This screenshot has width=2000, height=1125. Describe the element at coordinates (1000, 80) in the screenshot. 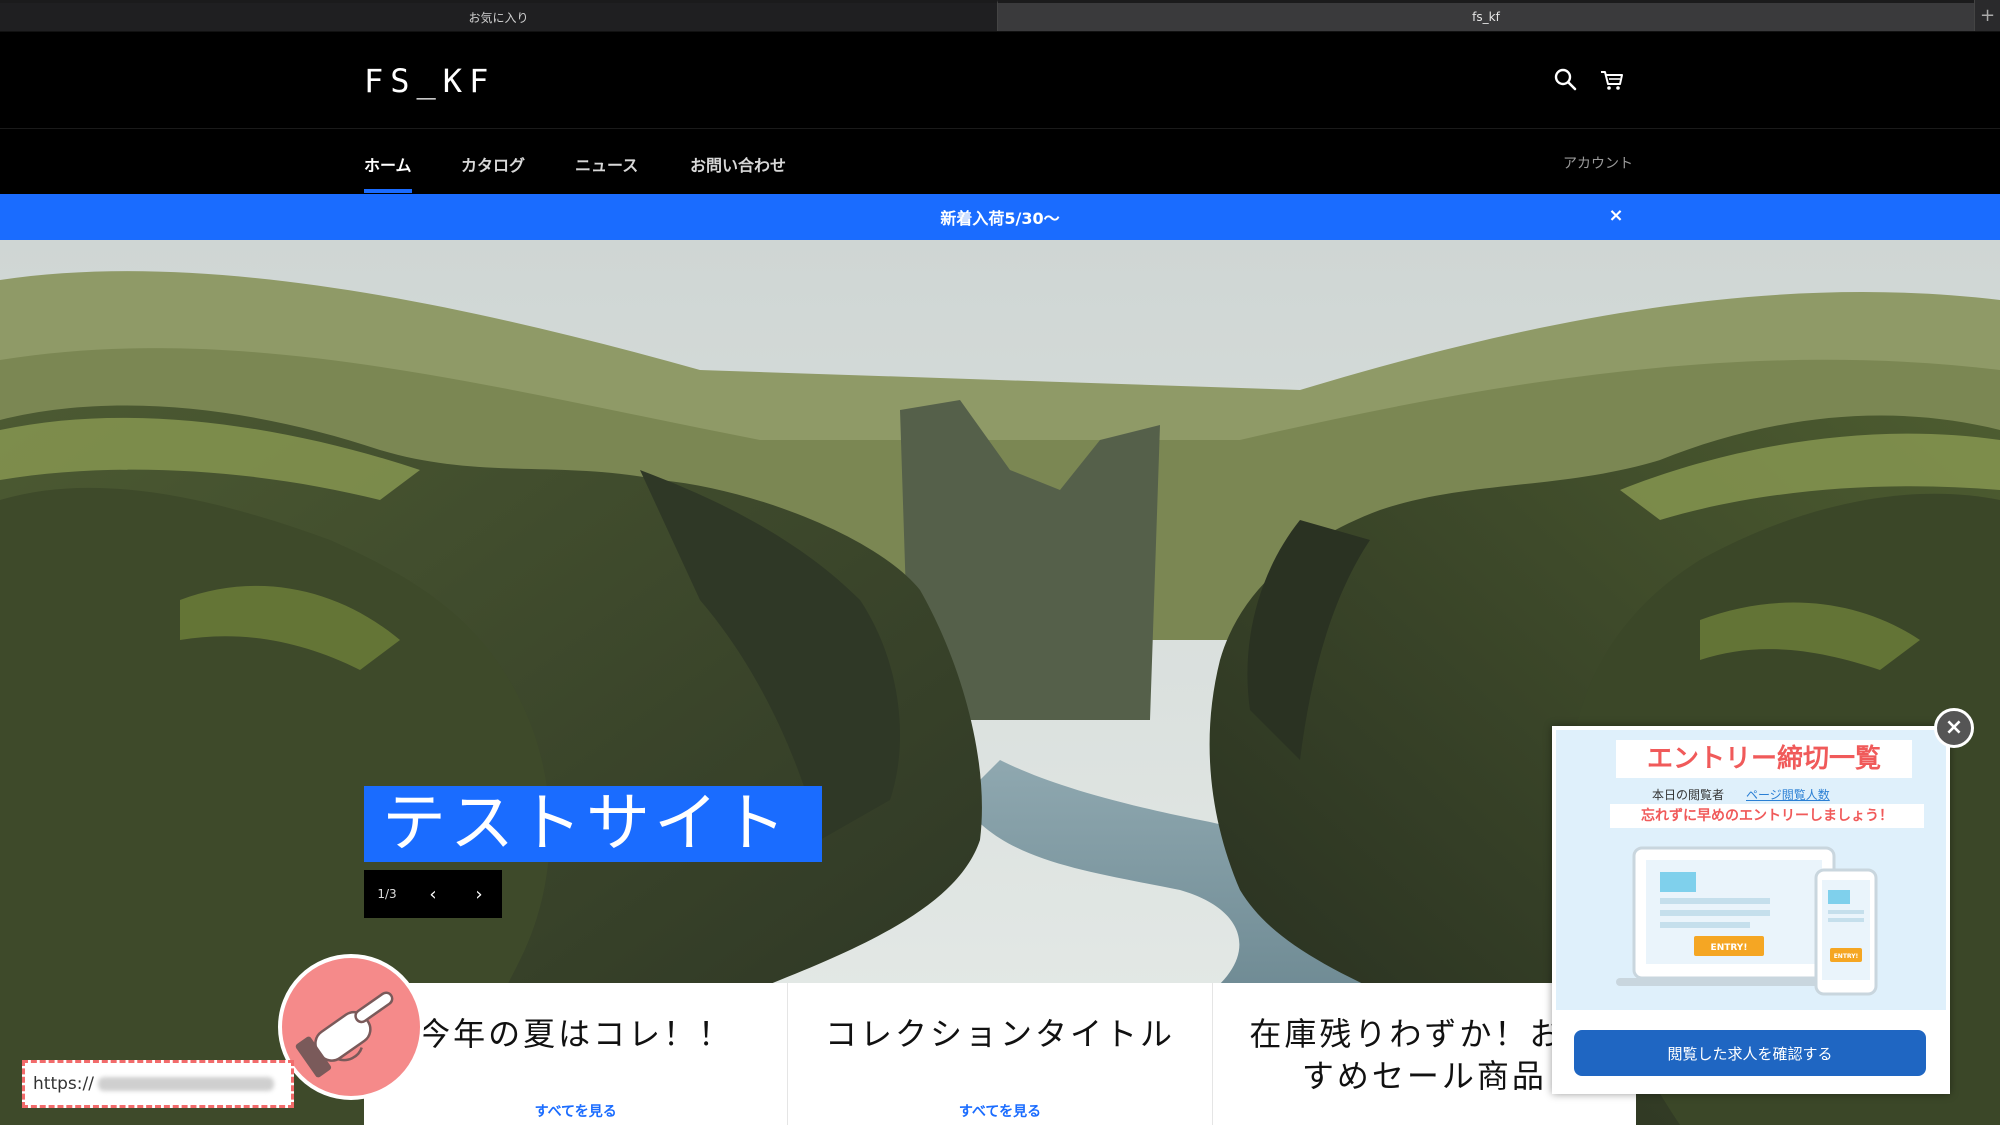

I see `site-header: FS_KF` at that location.